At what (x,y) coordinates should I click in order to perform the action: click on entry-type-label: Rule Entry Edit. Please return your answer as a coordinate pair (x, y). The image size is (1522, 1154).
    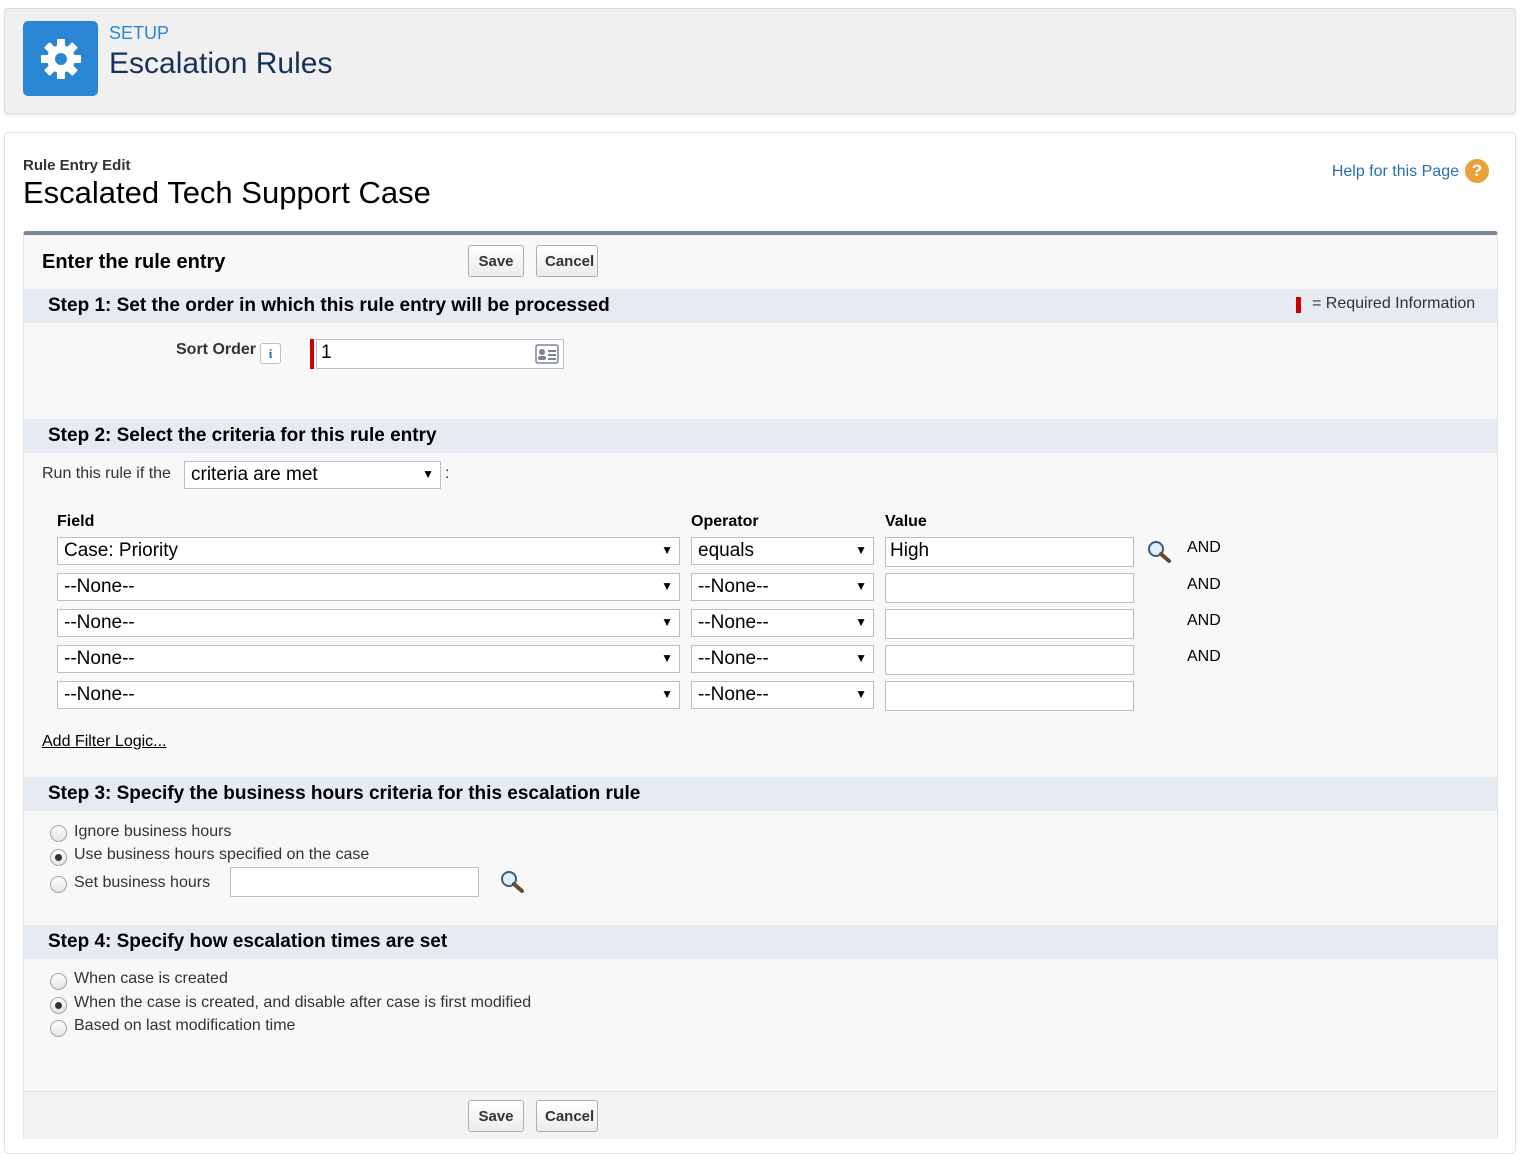
    Looking at the image, I should click on (77, 165).